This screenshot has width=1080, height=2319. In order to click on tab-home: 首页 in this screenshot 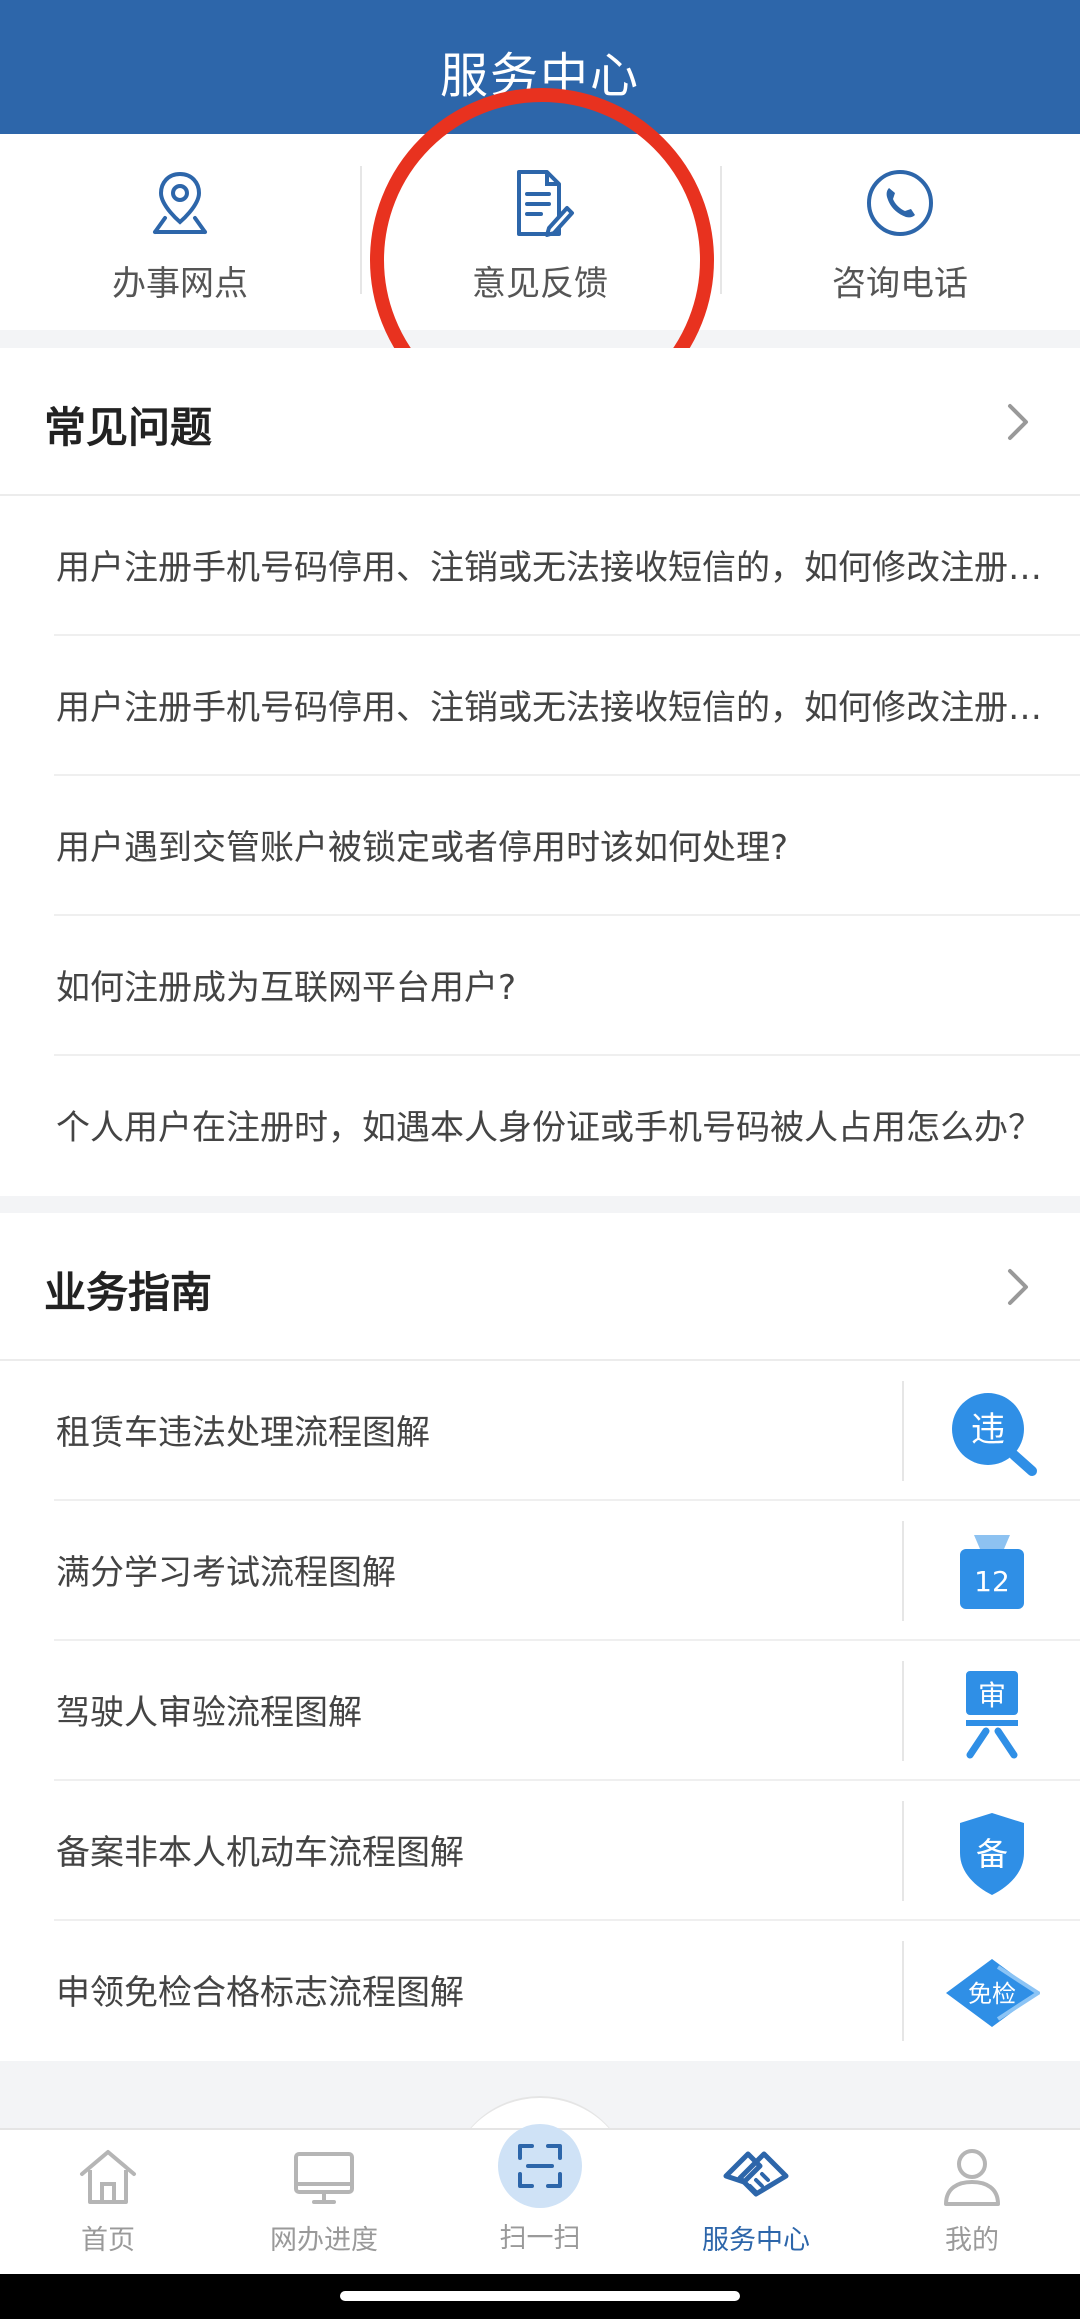, I will do `click(108, 2205)`.